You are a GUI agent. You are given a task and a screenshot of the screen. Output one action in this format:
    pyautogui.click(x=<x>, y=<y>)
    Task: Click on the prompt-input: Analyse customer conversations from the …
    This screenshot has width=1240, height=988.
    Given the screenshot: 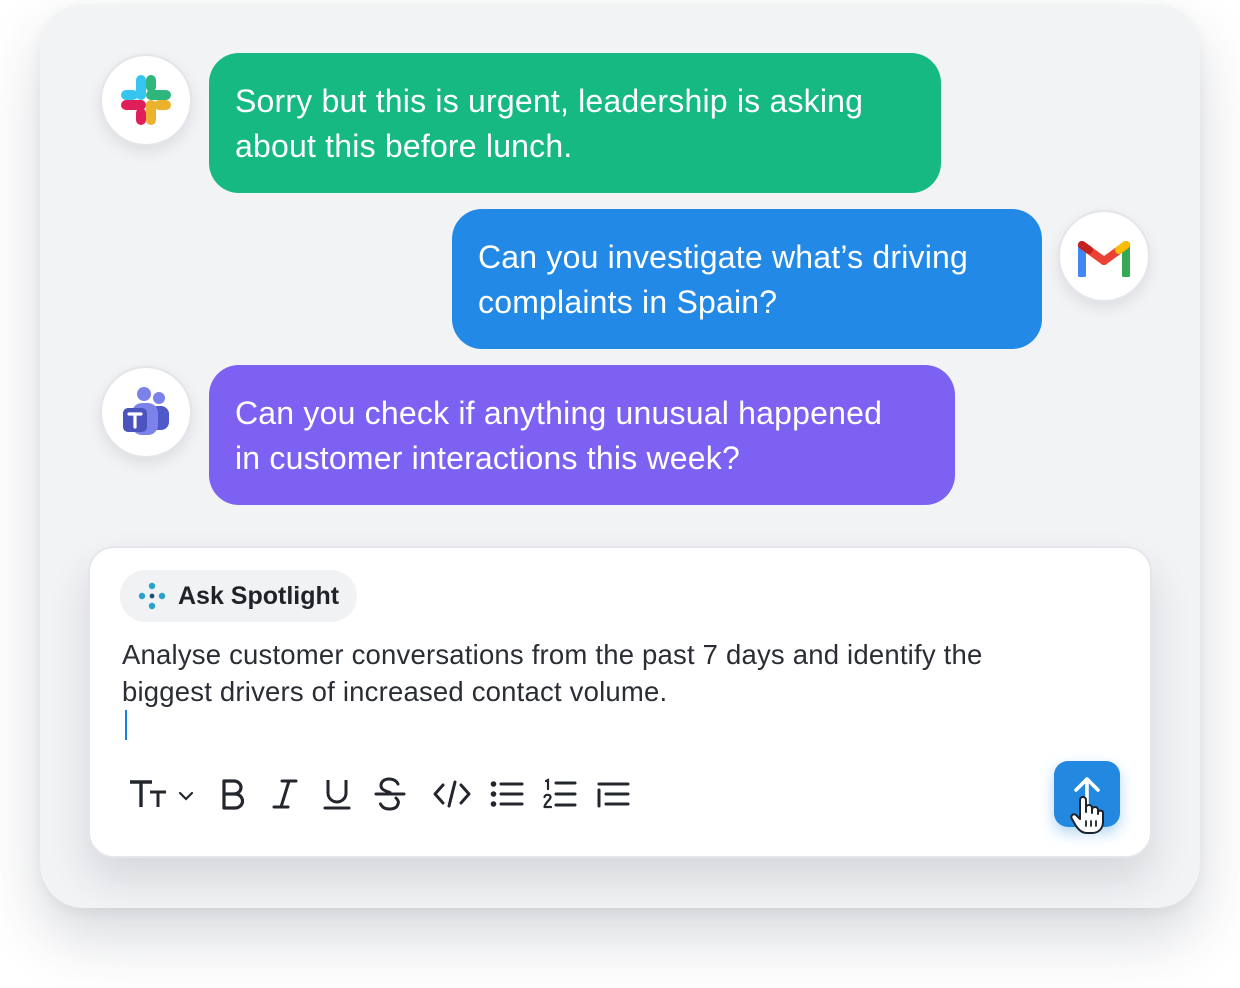 What is the action you would take?
    pyautogui.click(x=622, y=688)
    